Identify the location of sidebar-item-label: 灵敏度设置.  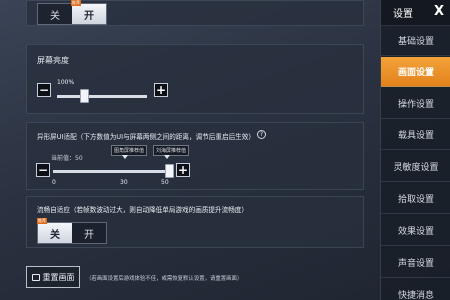
(416, 168).